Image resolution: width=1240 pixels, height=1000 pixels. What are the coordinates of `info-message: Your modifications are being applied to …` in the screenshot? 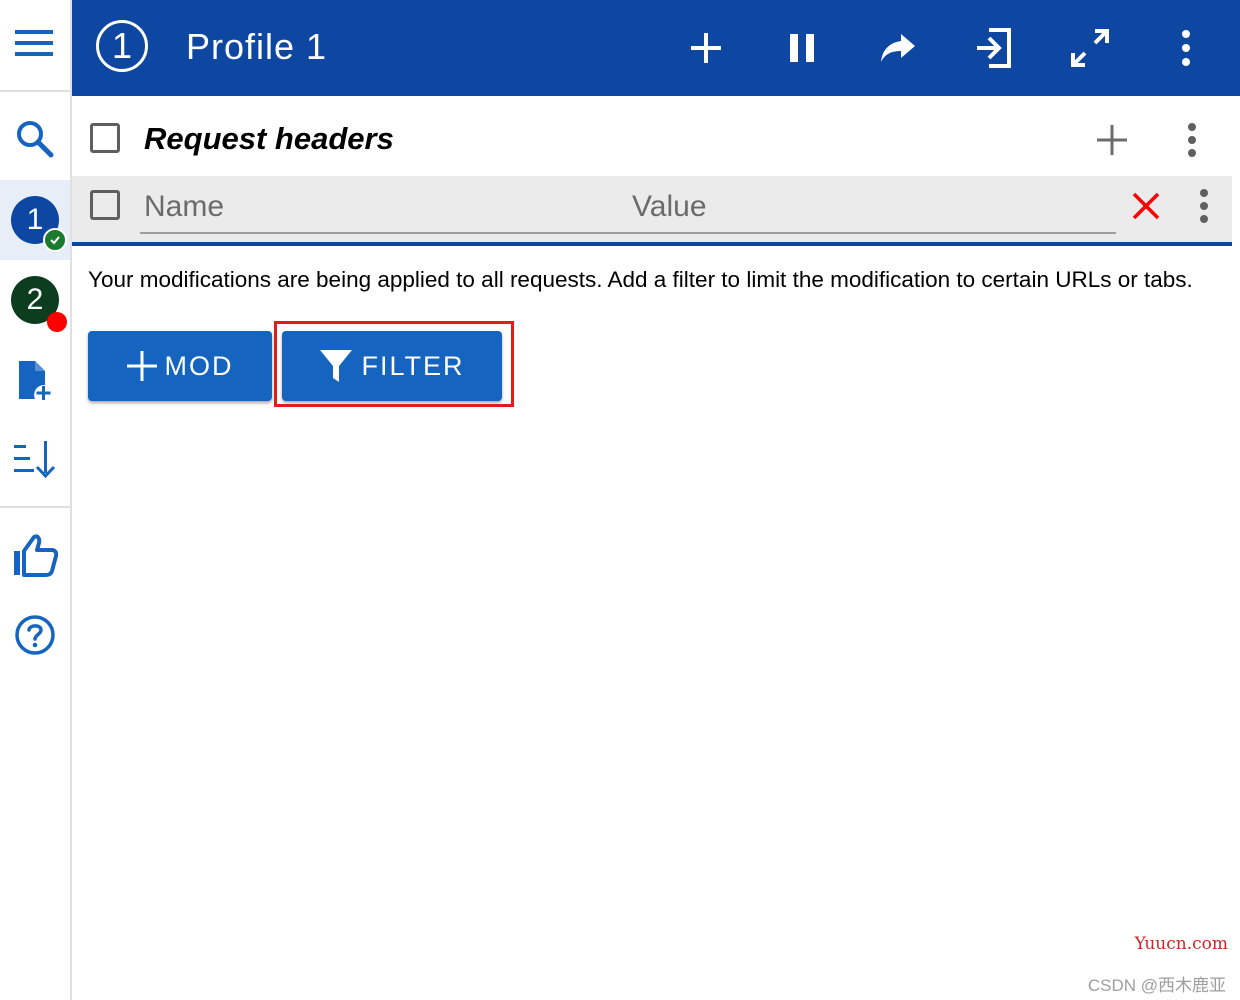 It's located at (640, 279).